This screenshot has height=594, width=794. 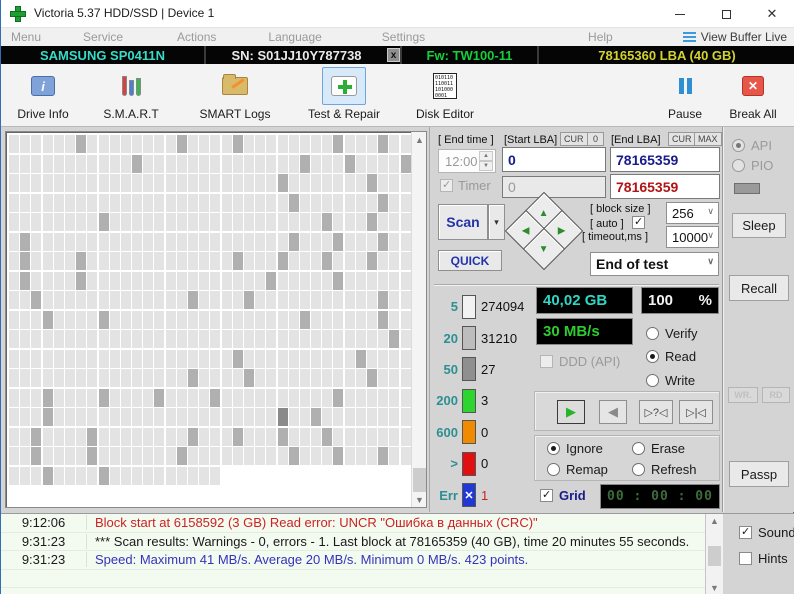 What do you see at coordinates (344, 86) in the screenshot?
I see `first-aid-icon` at bounding box center [344, 86].